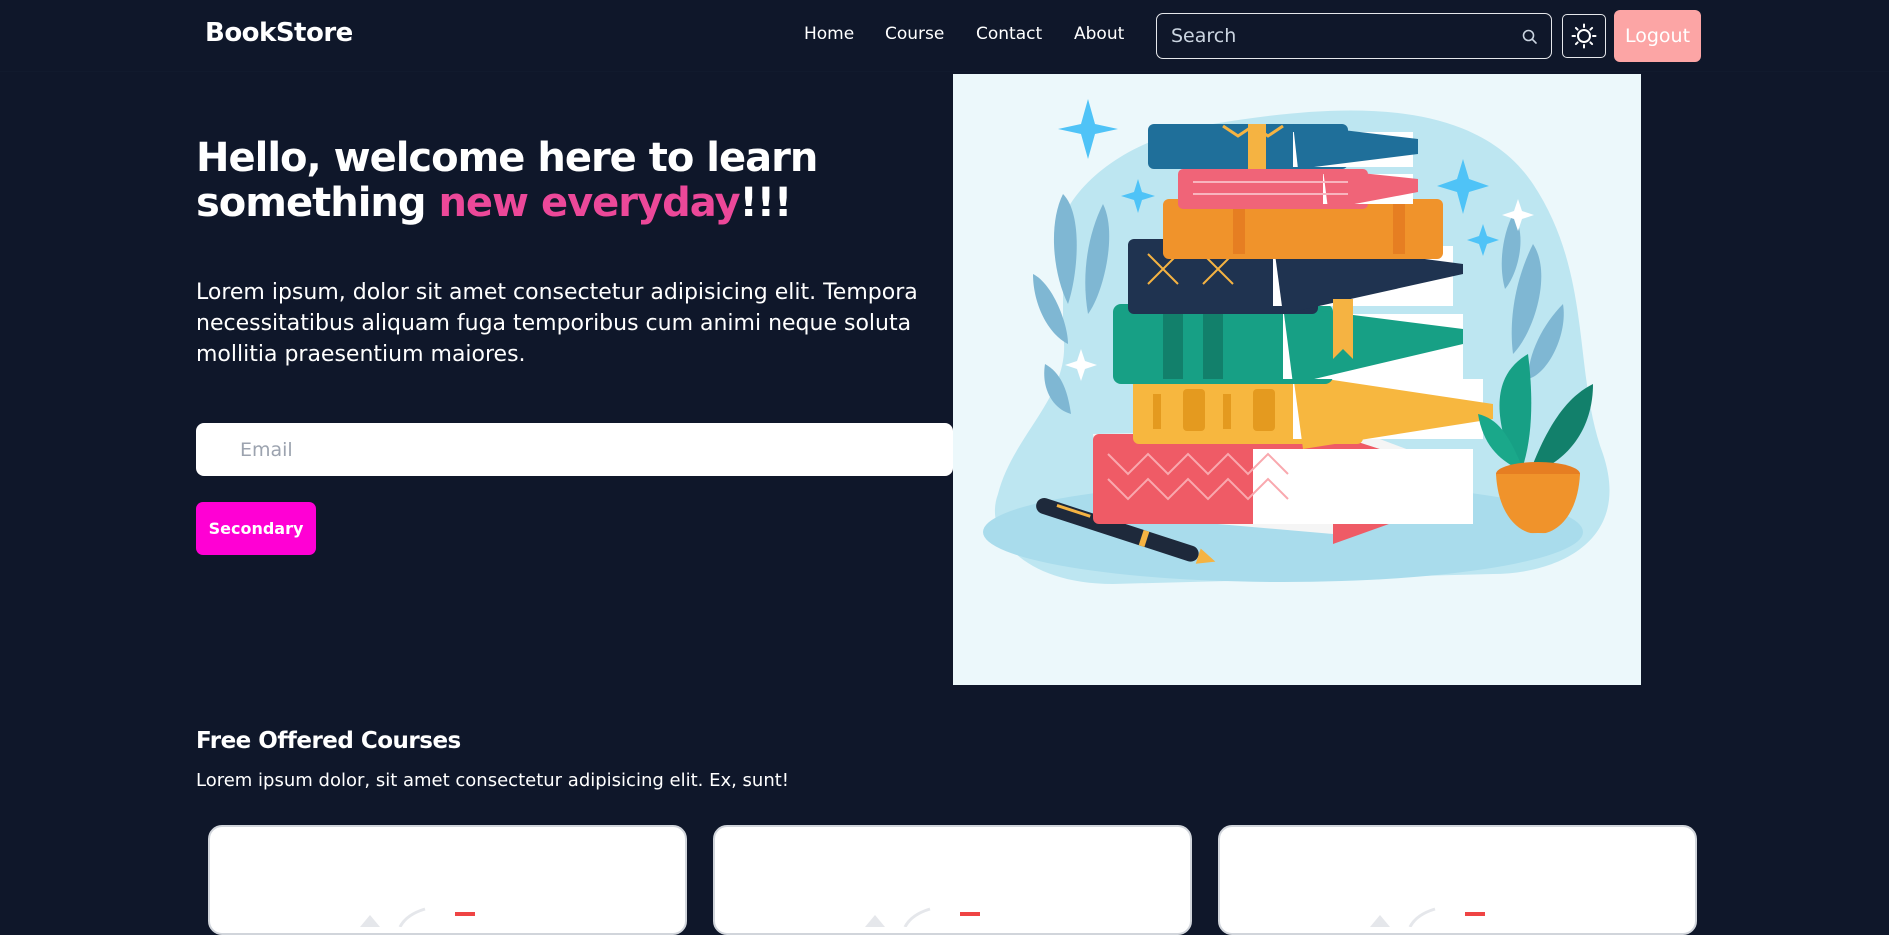 This screenshot has width=1889, height=935. What do you see at coordinates (256, 528) in the screenshot?
I see `secondary-button: Secondary` at bounding box center [256, 528].